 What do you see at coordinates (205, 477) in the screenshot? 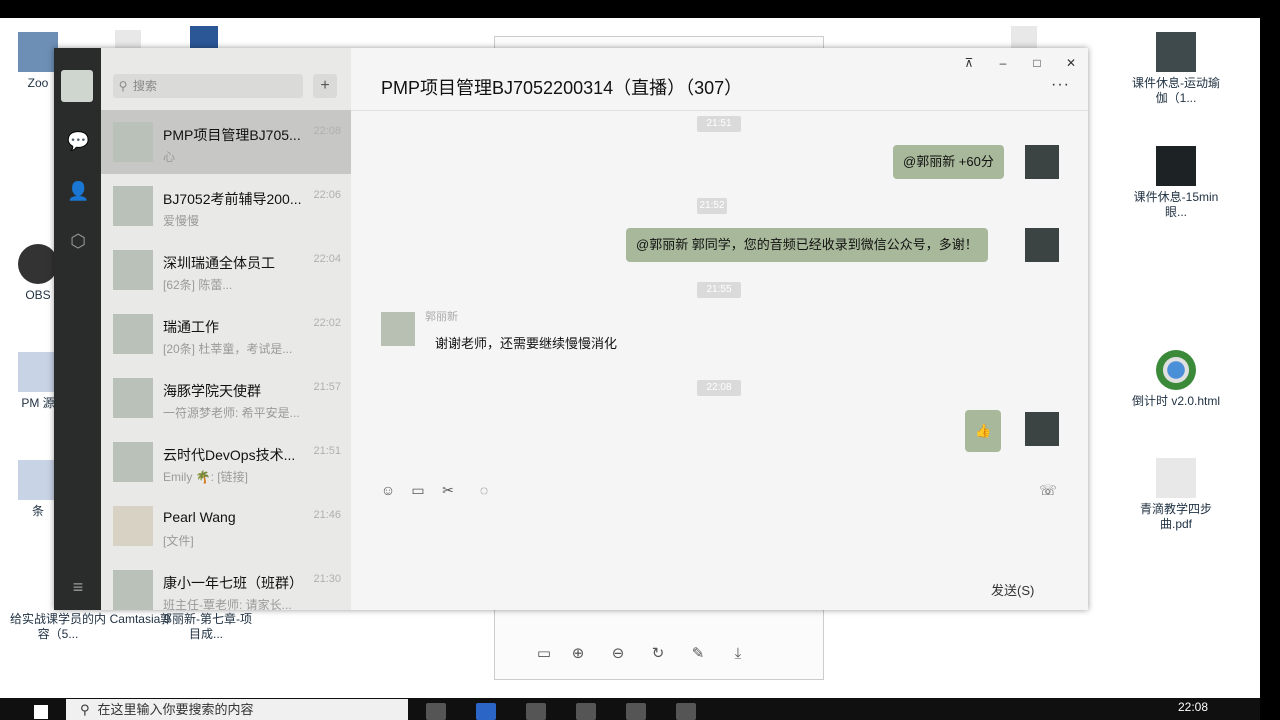
I see `chat-preview: Emily 🌴: [链接]` at bounding box center [205, 477].